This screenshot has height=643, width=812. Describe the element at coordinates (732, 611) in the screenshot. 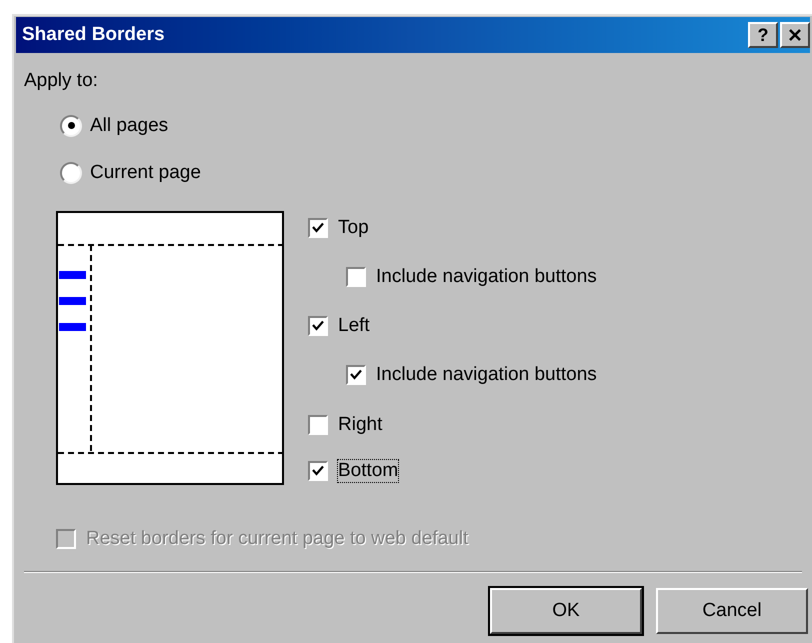

I see `dialog-button: Cancel` at that location.